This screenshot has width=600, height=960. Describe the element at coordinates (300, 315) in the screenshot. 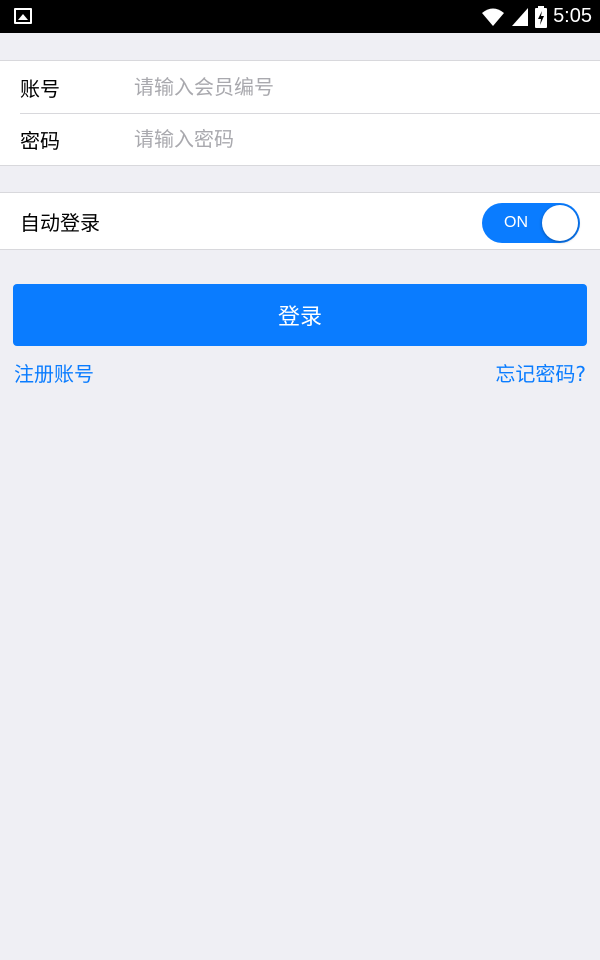

I see `login-button: 登录` at that location.